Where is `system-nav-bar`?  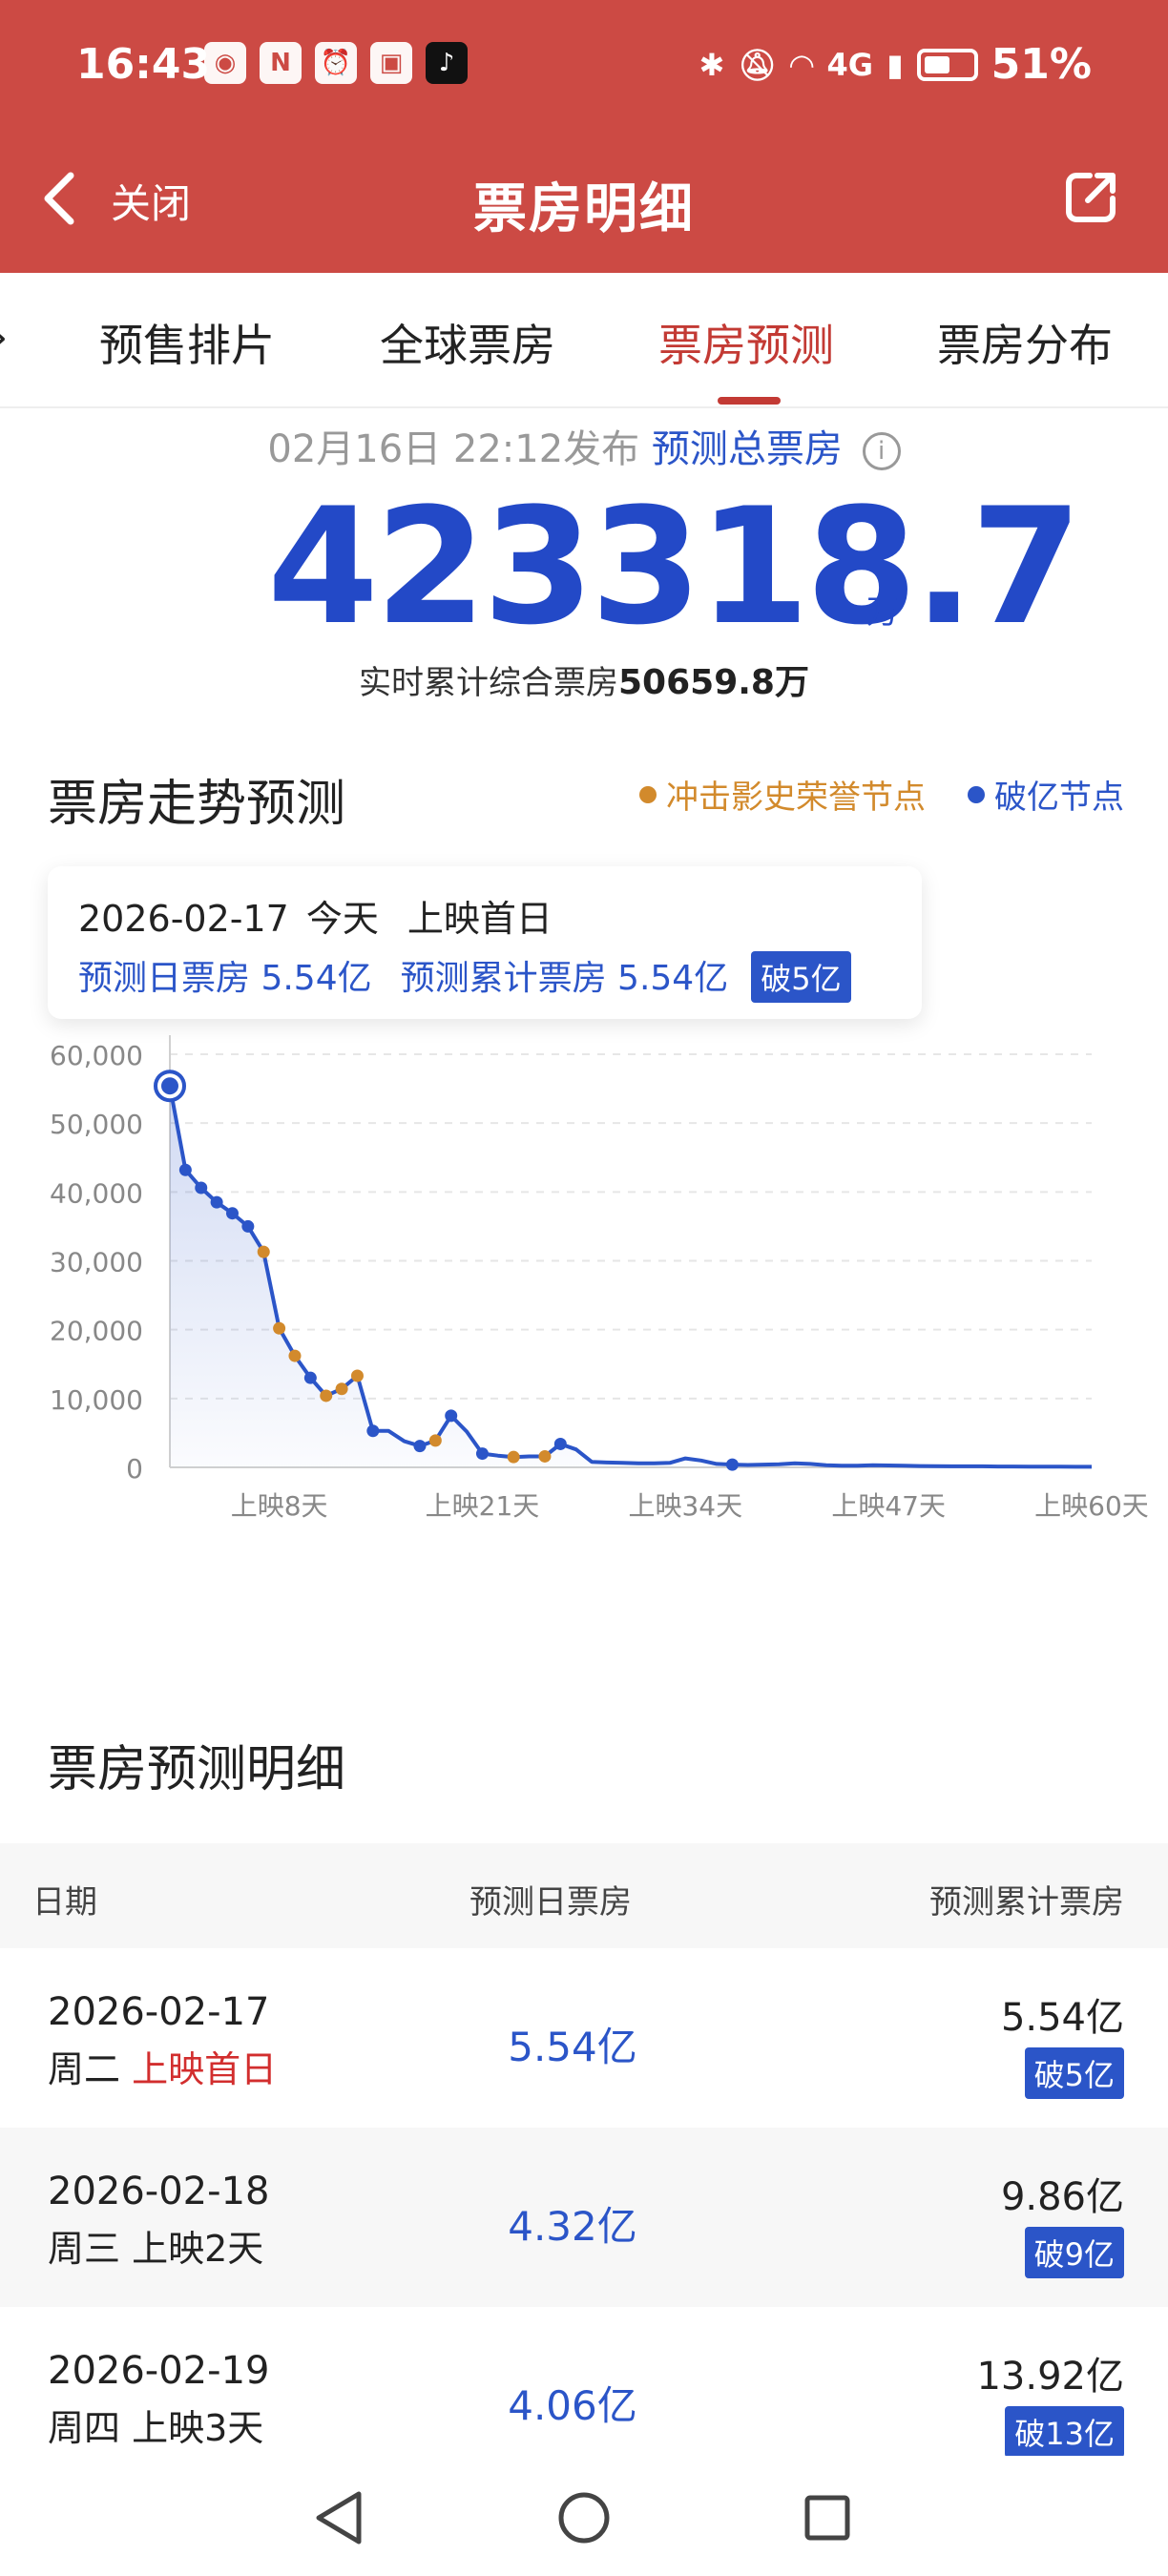 system-nav-bar is located at coordinates (584, 2516).